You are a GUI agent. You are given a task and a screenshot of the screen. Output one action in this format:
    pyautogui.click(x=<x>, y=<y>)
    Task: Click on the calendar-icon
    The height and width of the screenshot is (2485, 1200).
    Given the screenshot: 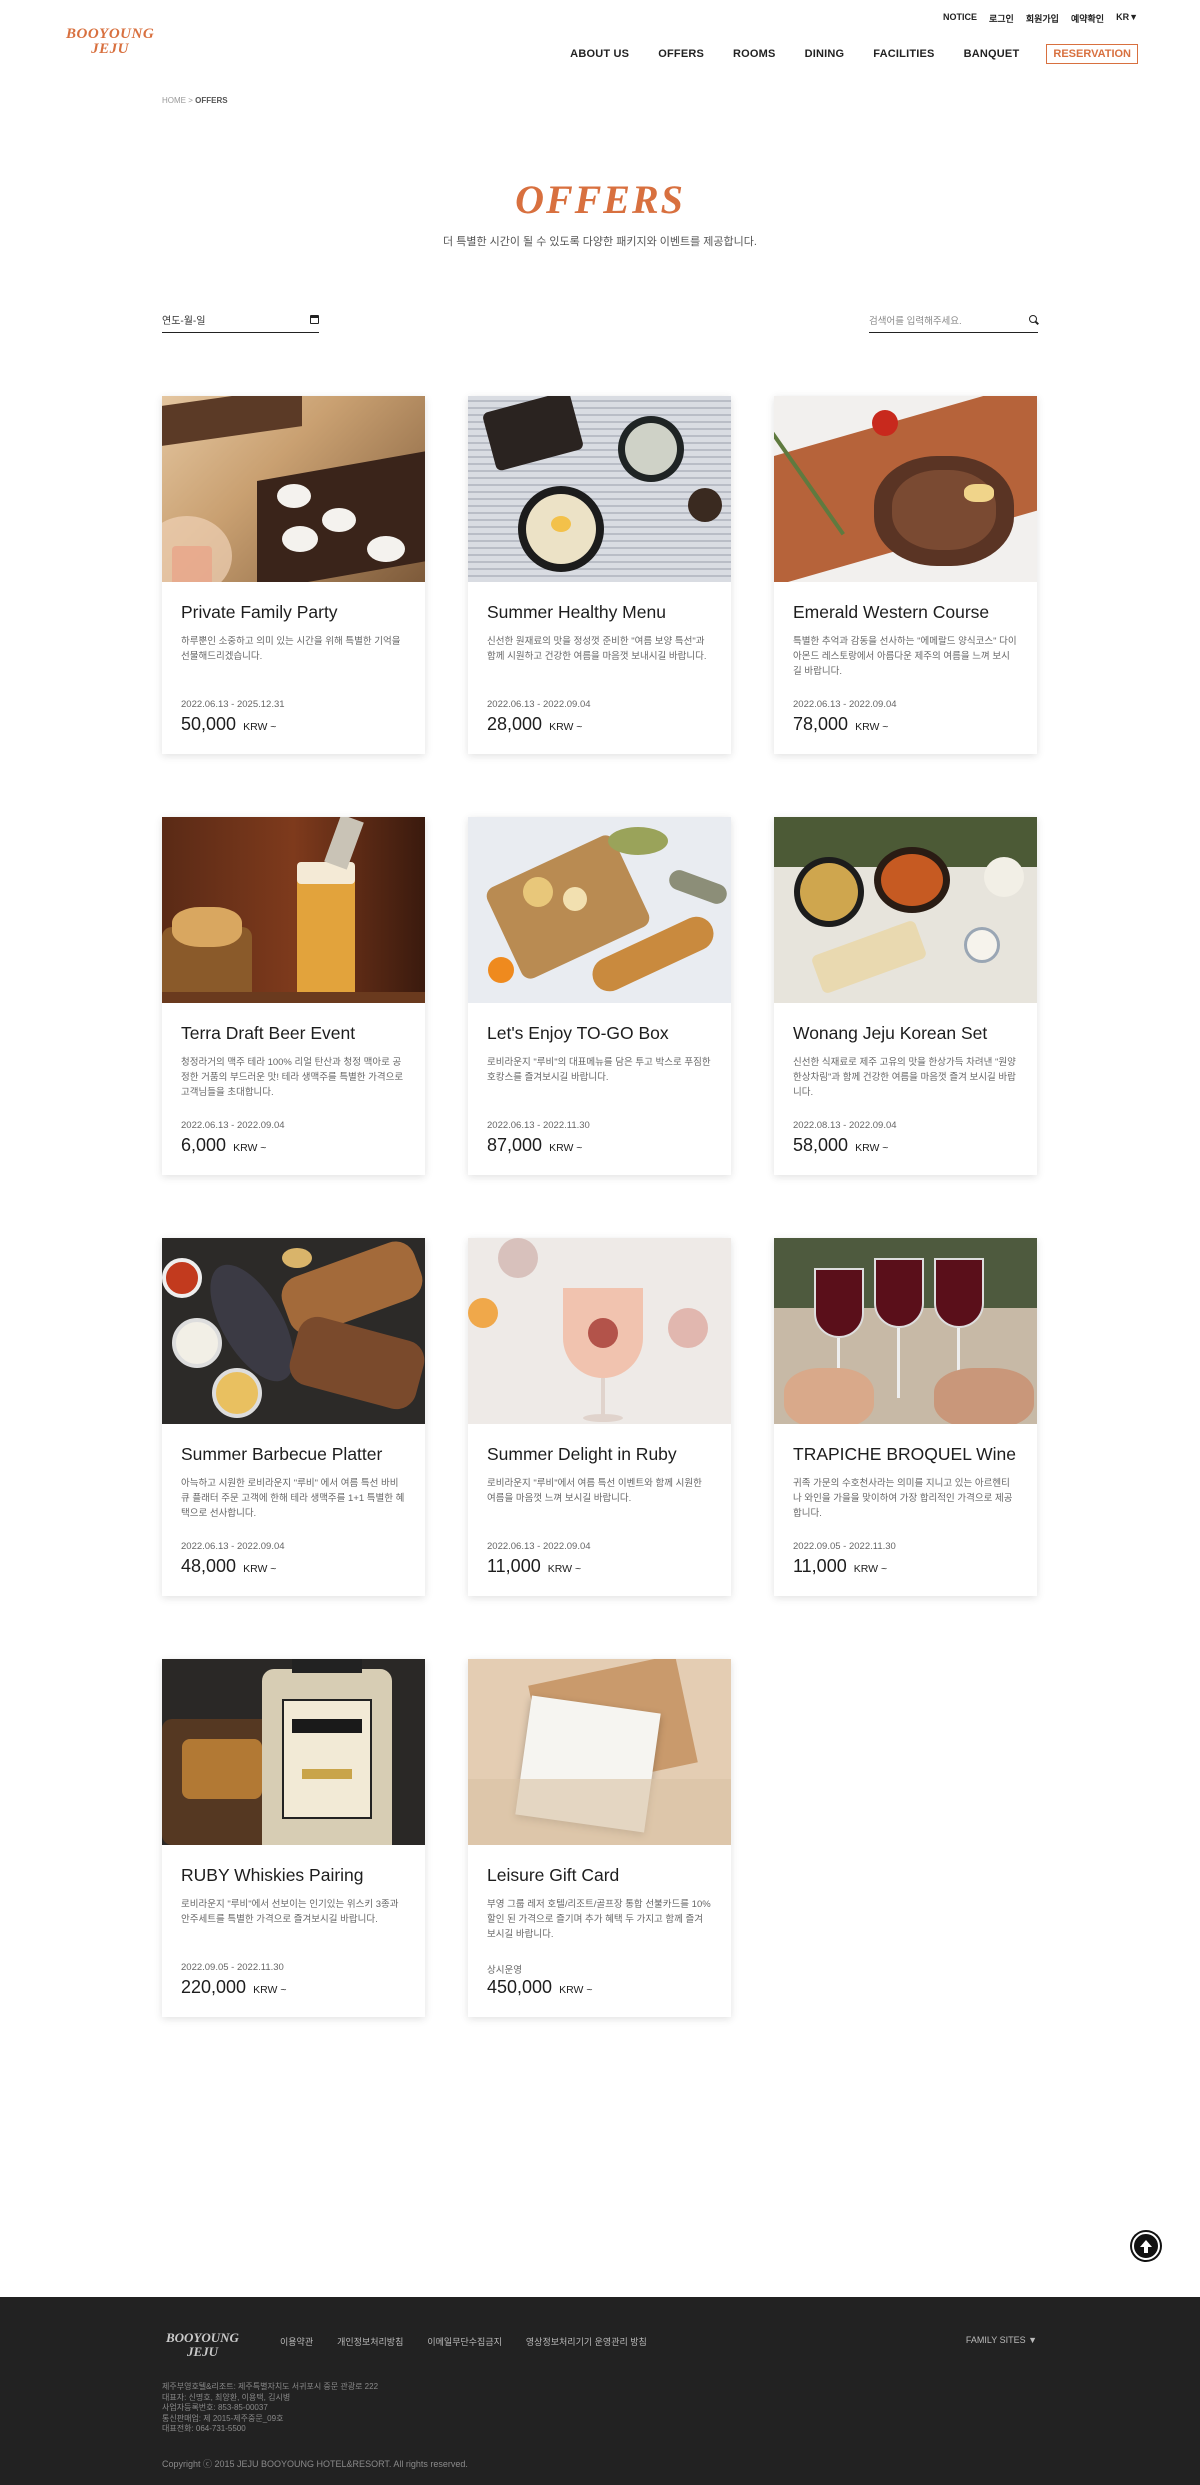 What is the action you would take?
    pyautogui.click(x=314, y=319)
    